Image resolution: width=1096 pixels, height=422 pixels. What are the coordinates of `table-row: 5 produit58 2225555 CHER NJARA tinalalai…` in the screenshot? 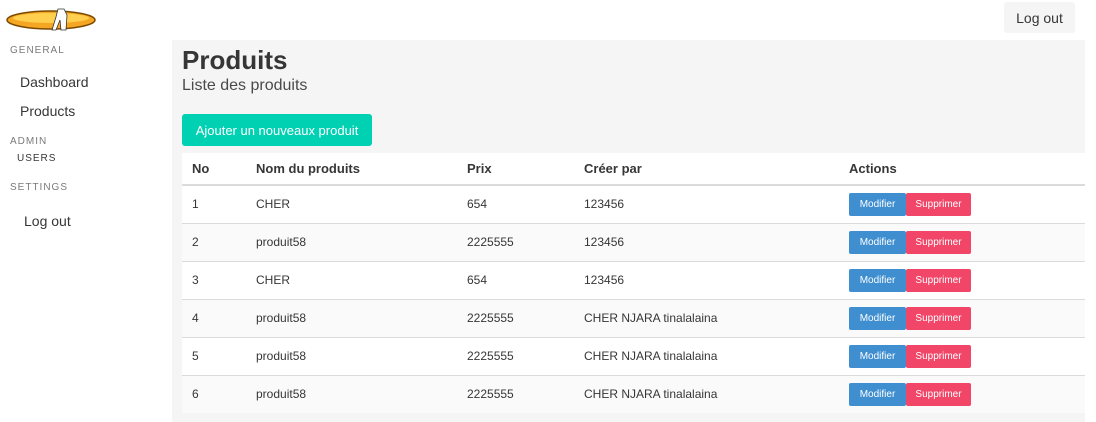 It's located at (633, 356).